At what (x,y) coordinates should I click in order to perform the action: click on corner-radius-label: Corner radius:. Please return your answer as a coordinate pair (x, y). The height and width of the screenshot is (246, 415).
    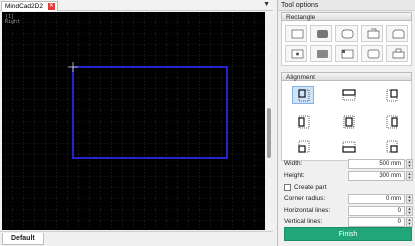
    Looking at the image, I should click on (305, 198).